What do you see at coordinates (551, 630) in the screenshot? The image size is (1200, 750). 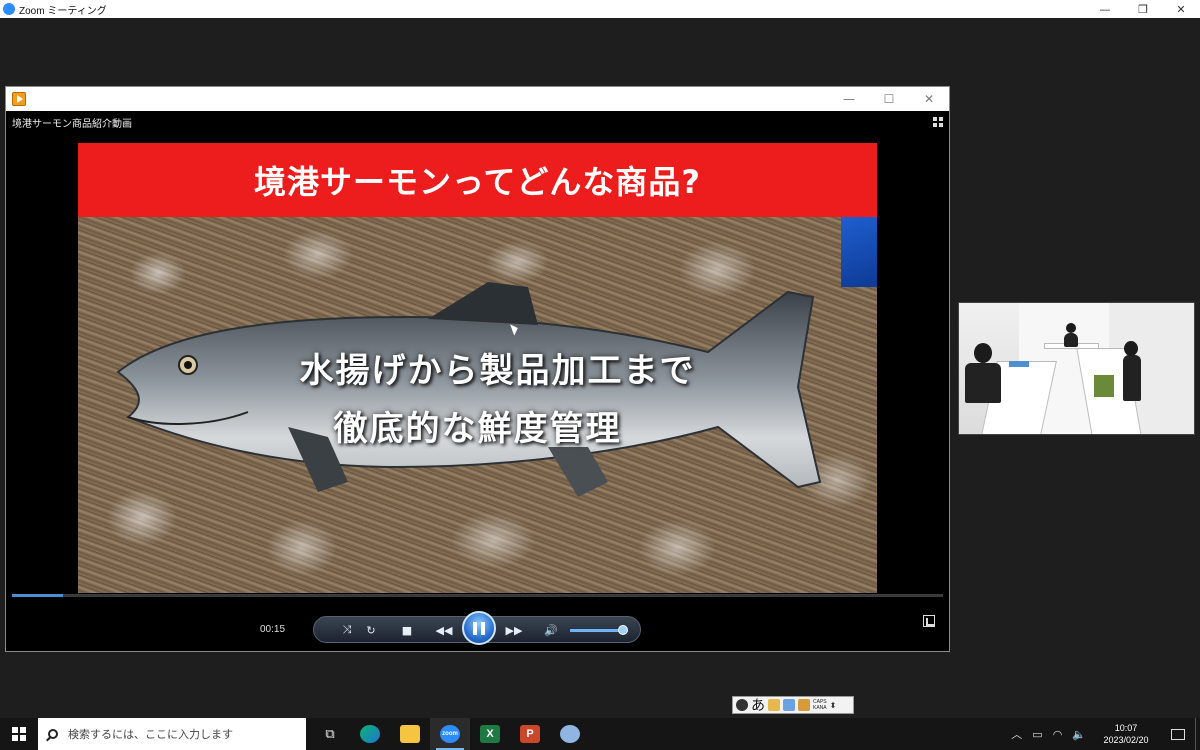 I see `volume-icon: 🔊` at bounding box center [551, 630].